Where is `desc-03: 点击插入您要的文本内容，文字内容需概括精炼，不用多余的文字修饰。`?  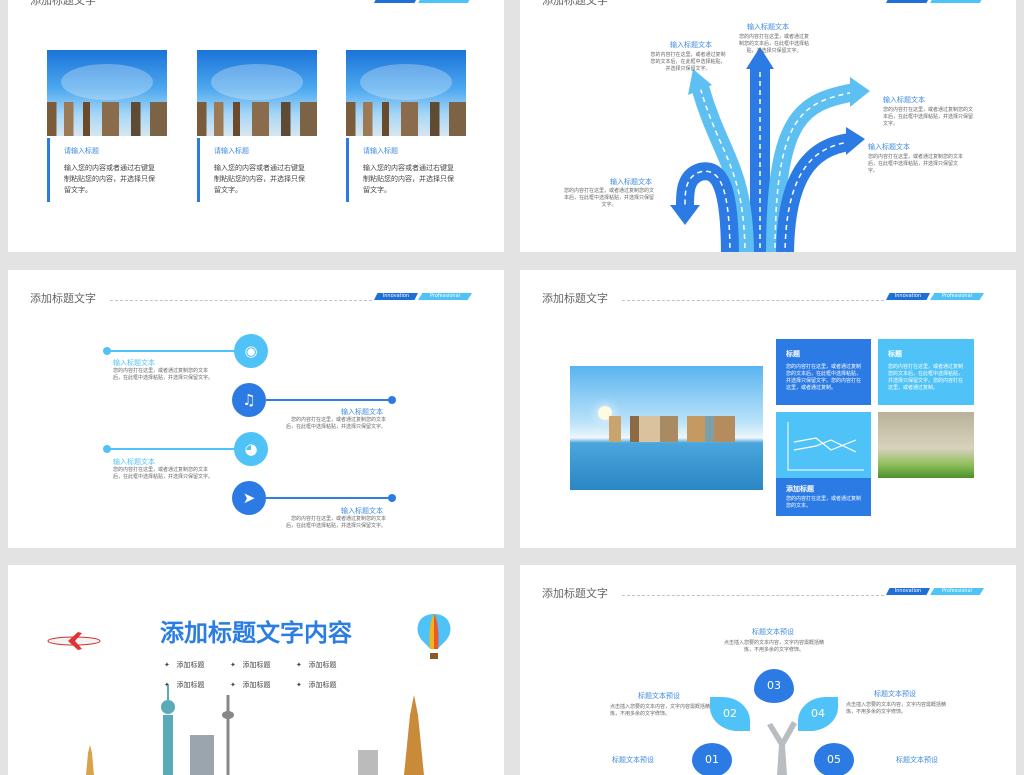 desc-03: 点击插入您要的文本内容，文字内容需概括精炼，不用多余的文字修饰。 is located at coordinates (774, 646).